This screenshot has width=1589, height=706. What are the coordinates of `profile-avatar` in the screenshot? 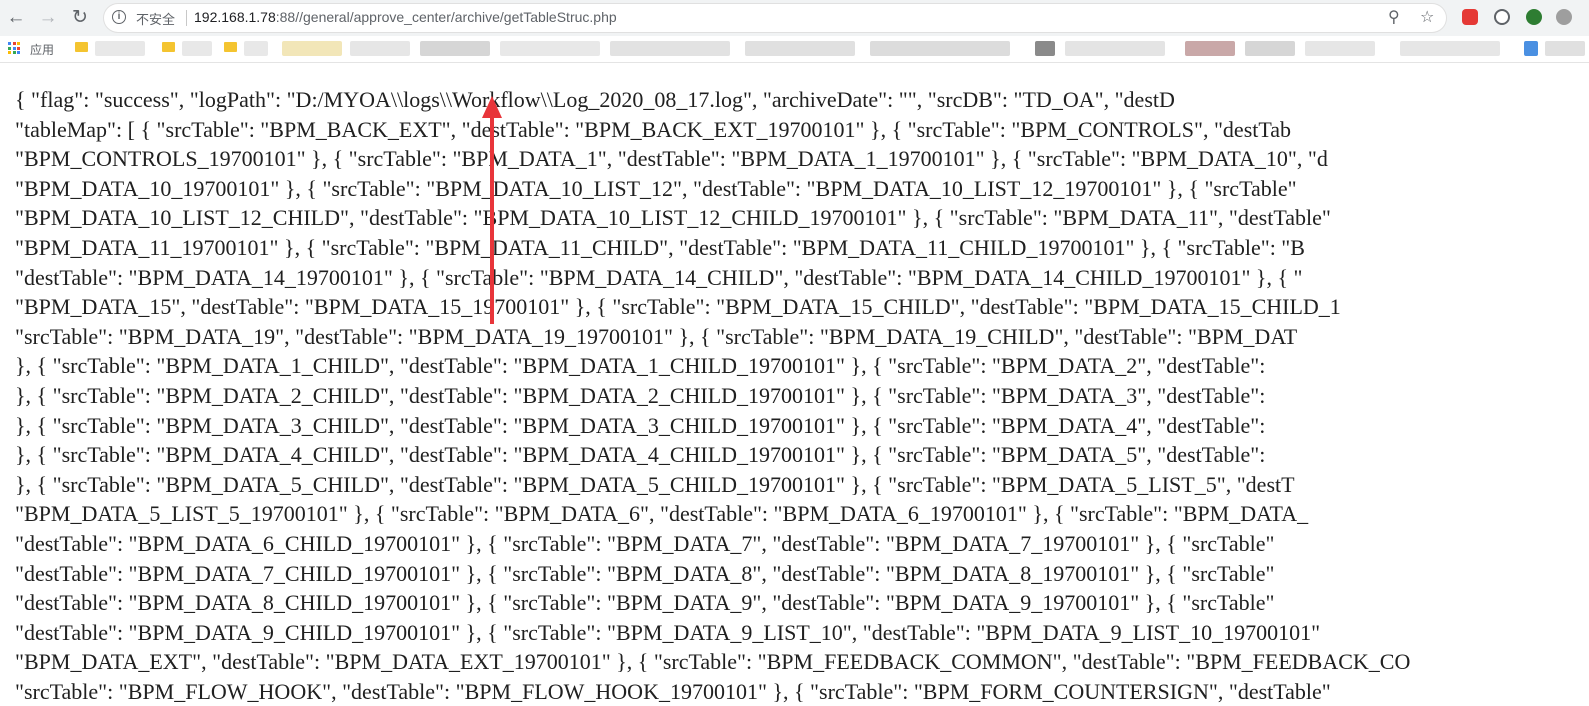 It's located at (1564, 17).